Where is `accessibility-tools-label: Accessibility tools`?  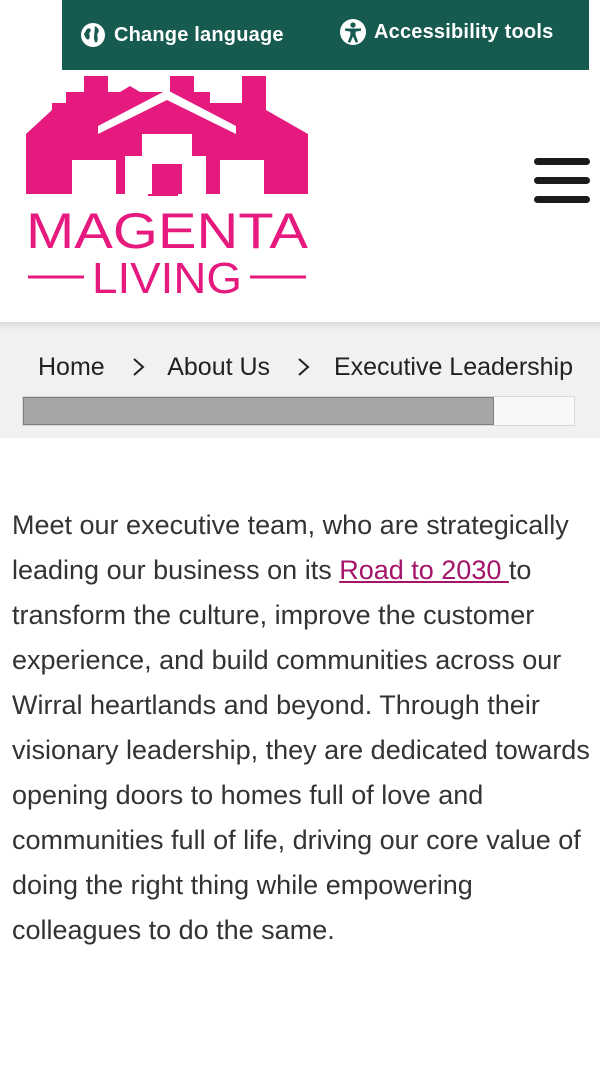 accessibility-tools-label: Accessibility tools is located at coordinates (464, 31).